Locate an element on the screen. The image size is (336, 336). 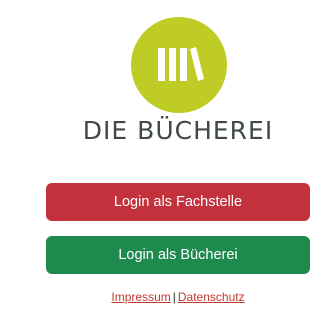
logo is located at coordinates (179, 65).